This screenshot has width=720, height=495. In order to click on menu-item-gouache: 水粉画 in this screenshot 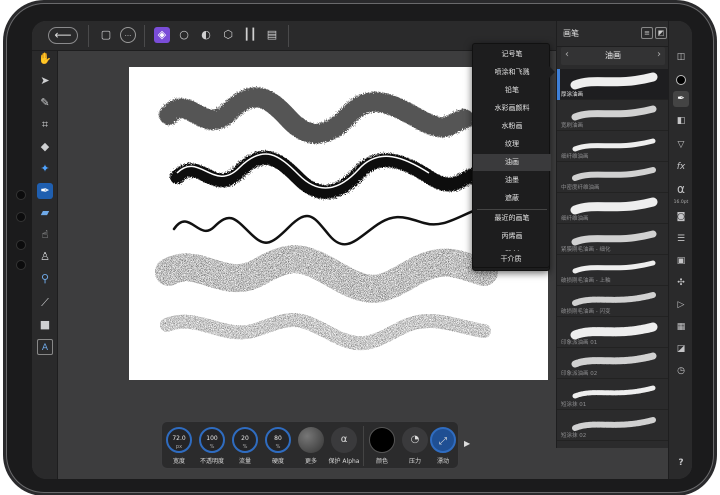, I will do `click(512, 126)`.